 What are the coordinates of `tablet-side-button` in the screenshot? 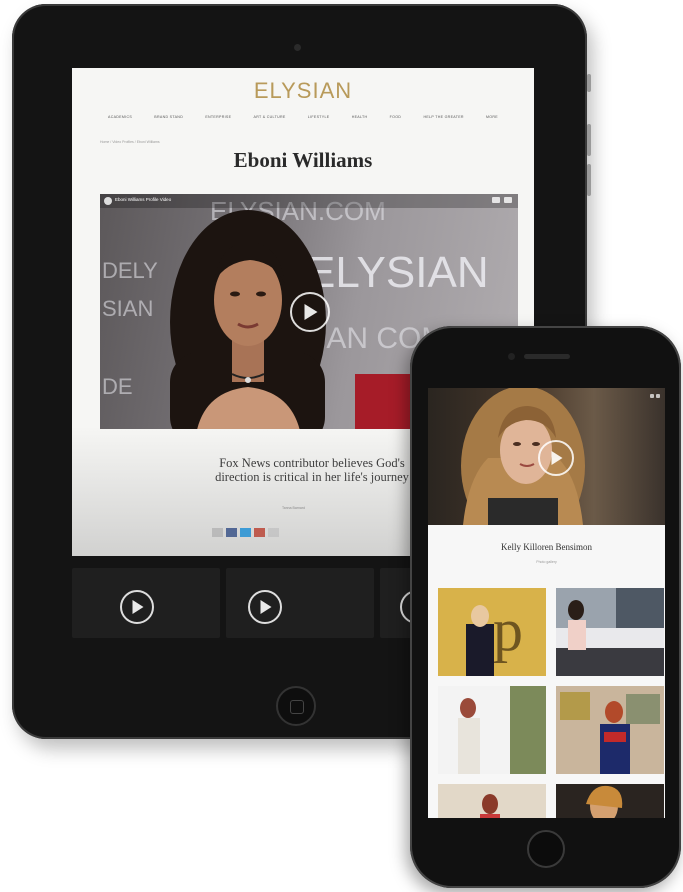 It's located at (589, 83).